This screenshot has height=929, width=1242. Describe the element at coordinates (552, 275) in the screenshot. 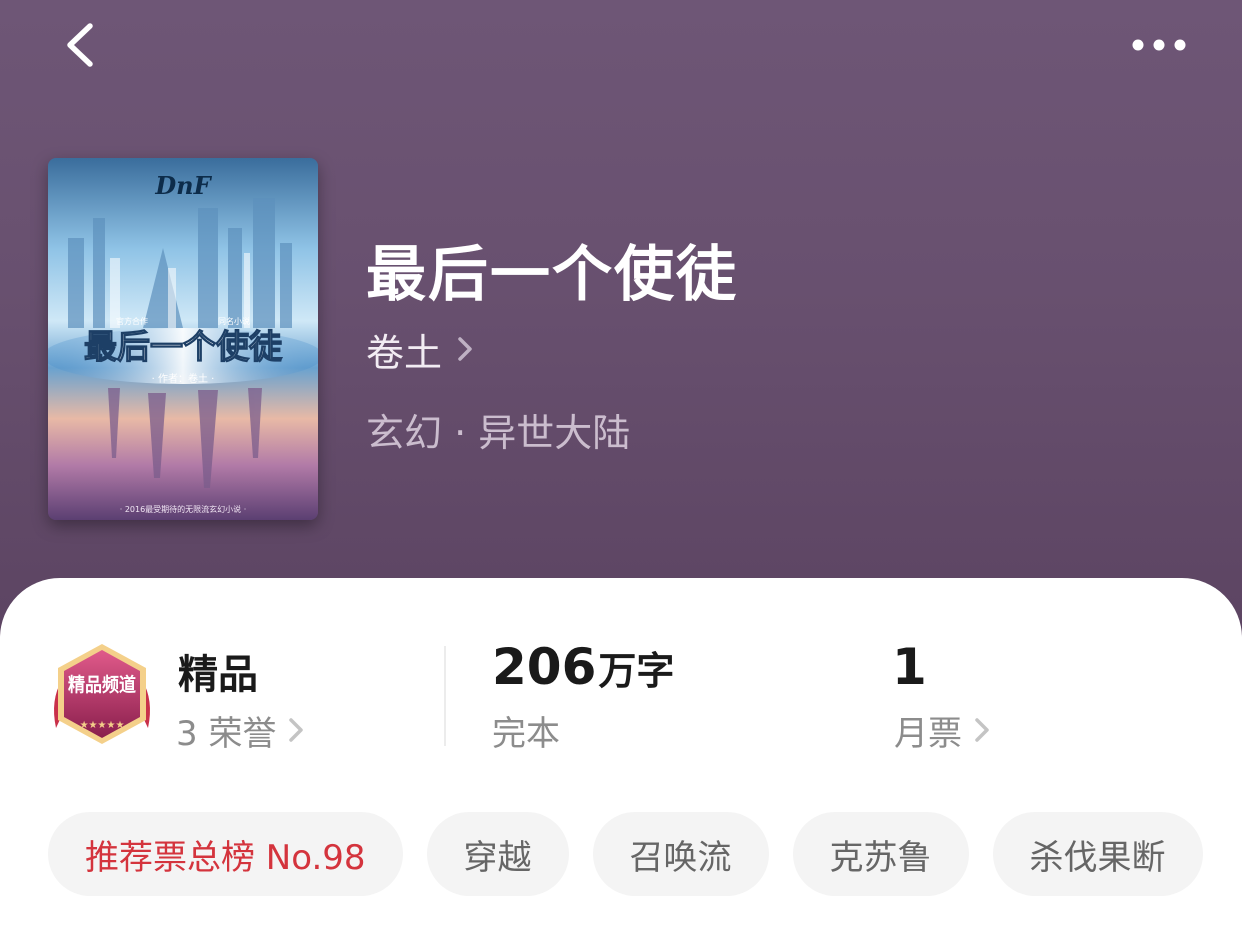

I see `book-title: 最后一个使徒` at that location.